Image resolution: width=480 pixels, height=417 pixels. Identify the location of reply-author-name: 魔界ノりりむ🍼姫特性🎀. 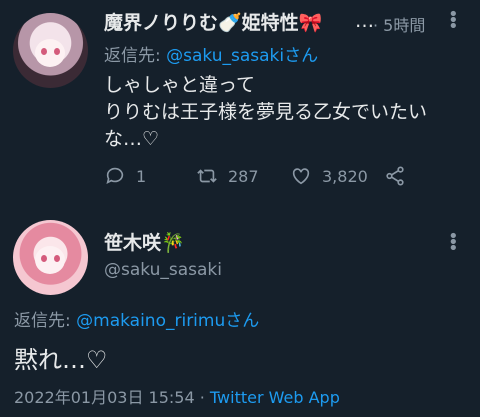
(213, 21).